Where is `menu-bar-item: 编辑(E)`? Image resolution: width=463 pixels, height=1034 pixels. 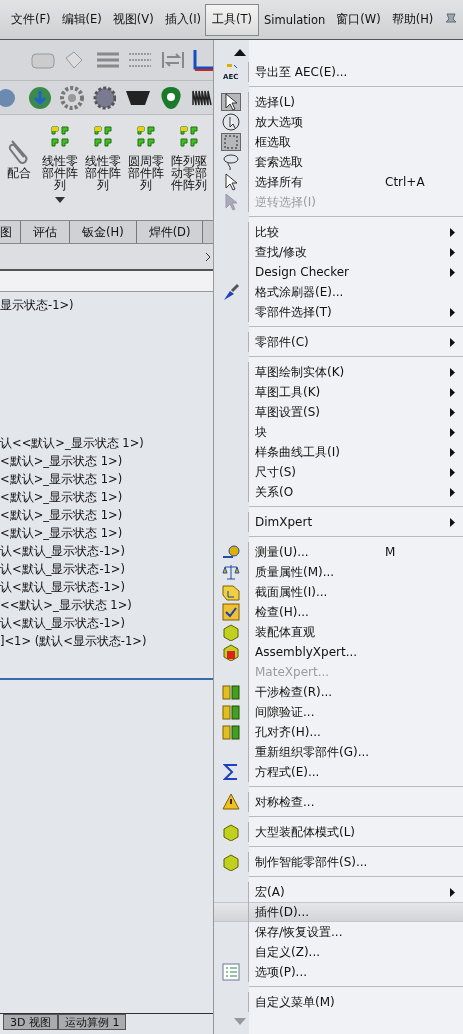 menu-bar-item: 编辑(E) is located at coordinates (81, 19).